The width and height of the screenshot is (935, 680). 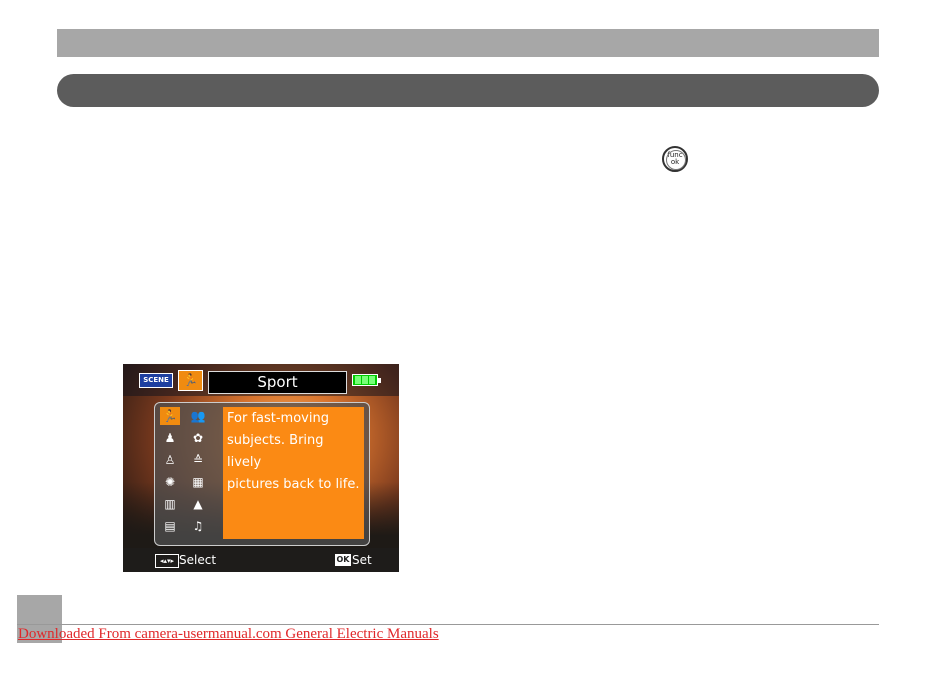 What do you see at coordinates (293, 484) in the screenshot?
I see `description-line: pictures back to life.` at bounding box center [293, 484].